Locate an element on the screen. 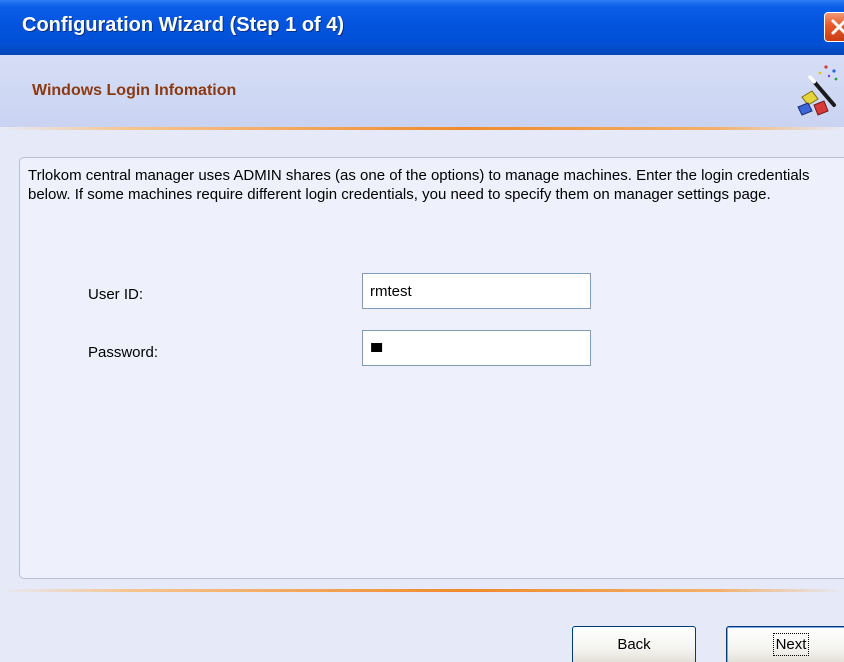 This screenshot has width=844, height=662. password-input is located at coordinates (476, 348).